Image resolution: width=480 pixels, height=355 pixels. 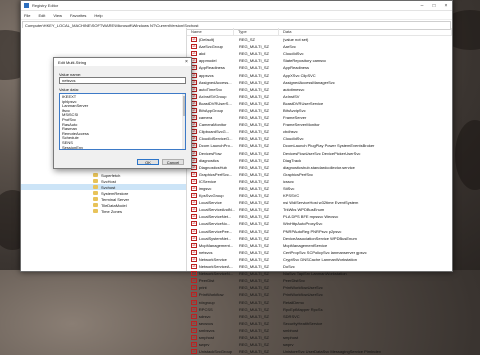 What do you see at coordinates (319, 74) in the screenshot?
I see `list-item: ab appsvcs REG_MULTI_SZ AppXSvc ClipSVC` at bounding box center [319, 74].